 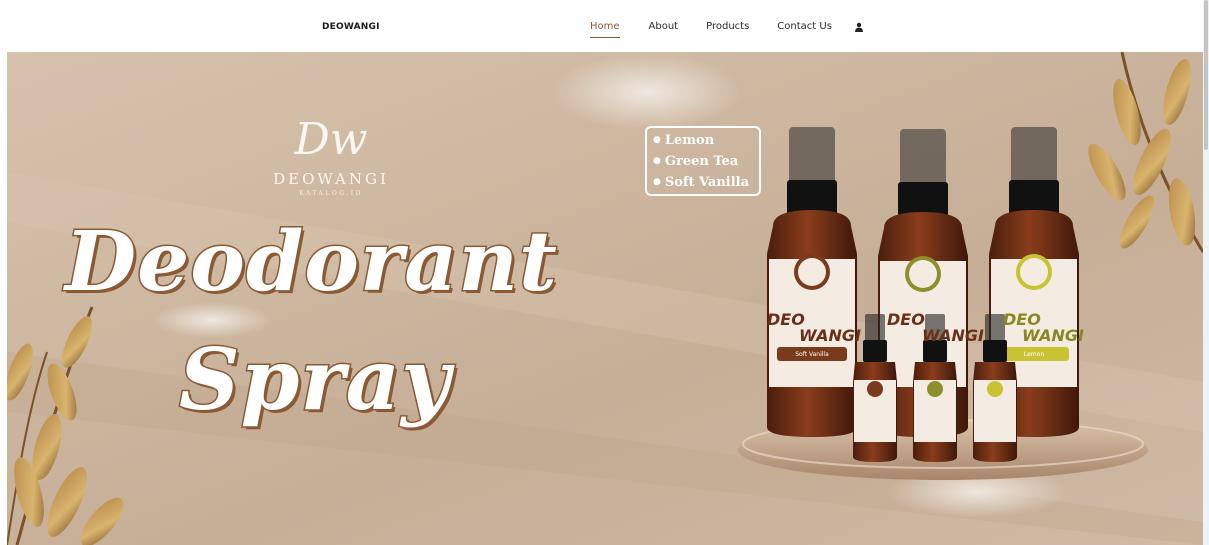 I want to click on nav-contact-us: Contact Us, so click(x=804, y=26).